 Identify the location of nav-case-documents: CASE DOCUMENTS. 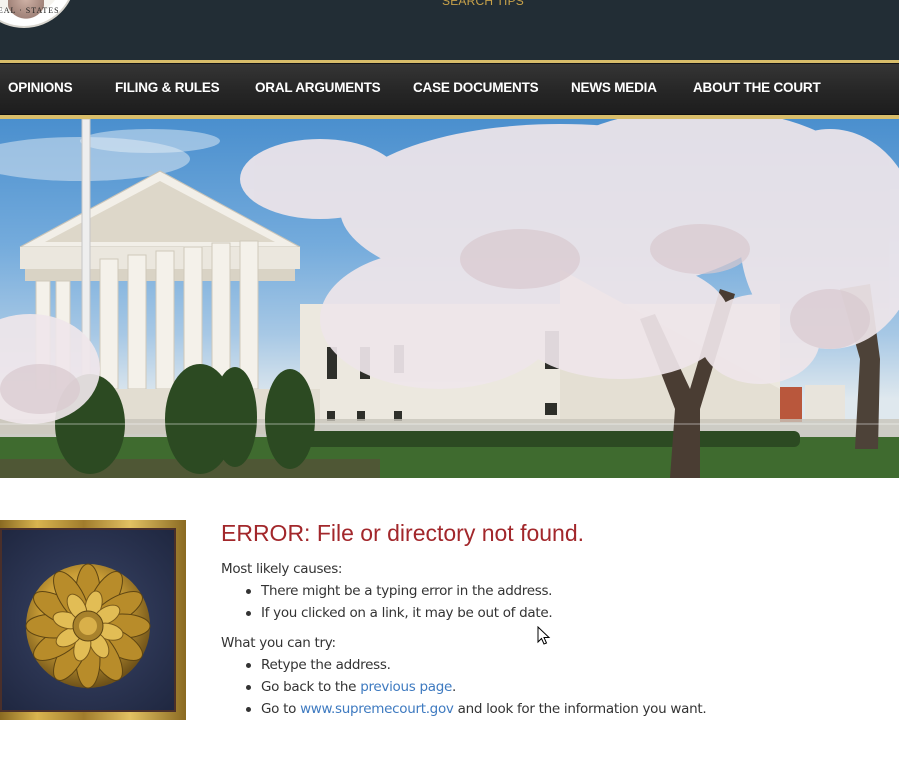
(476, 87).